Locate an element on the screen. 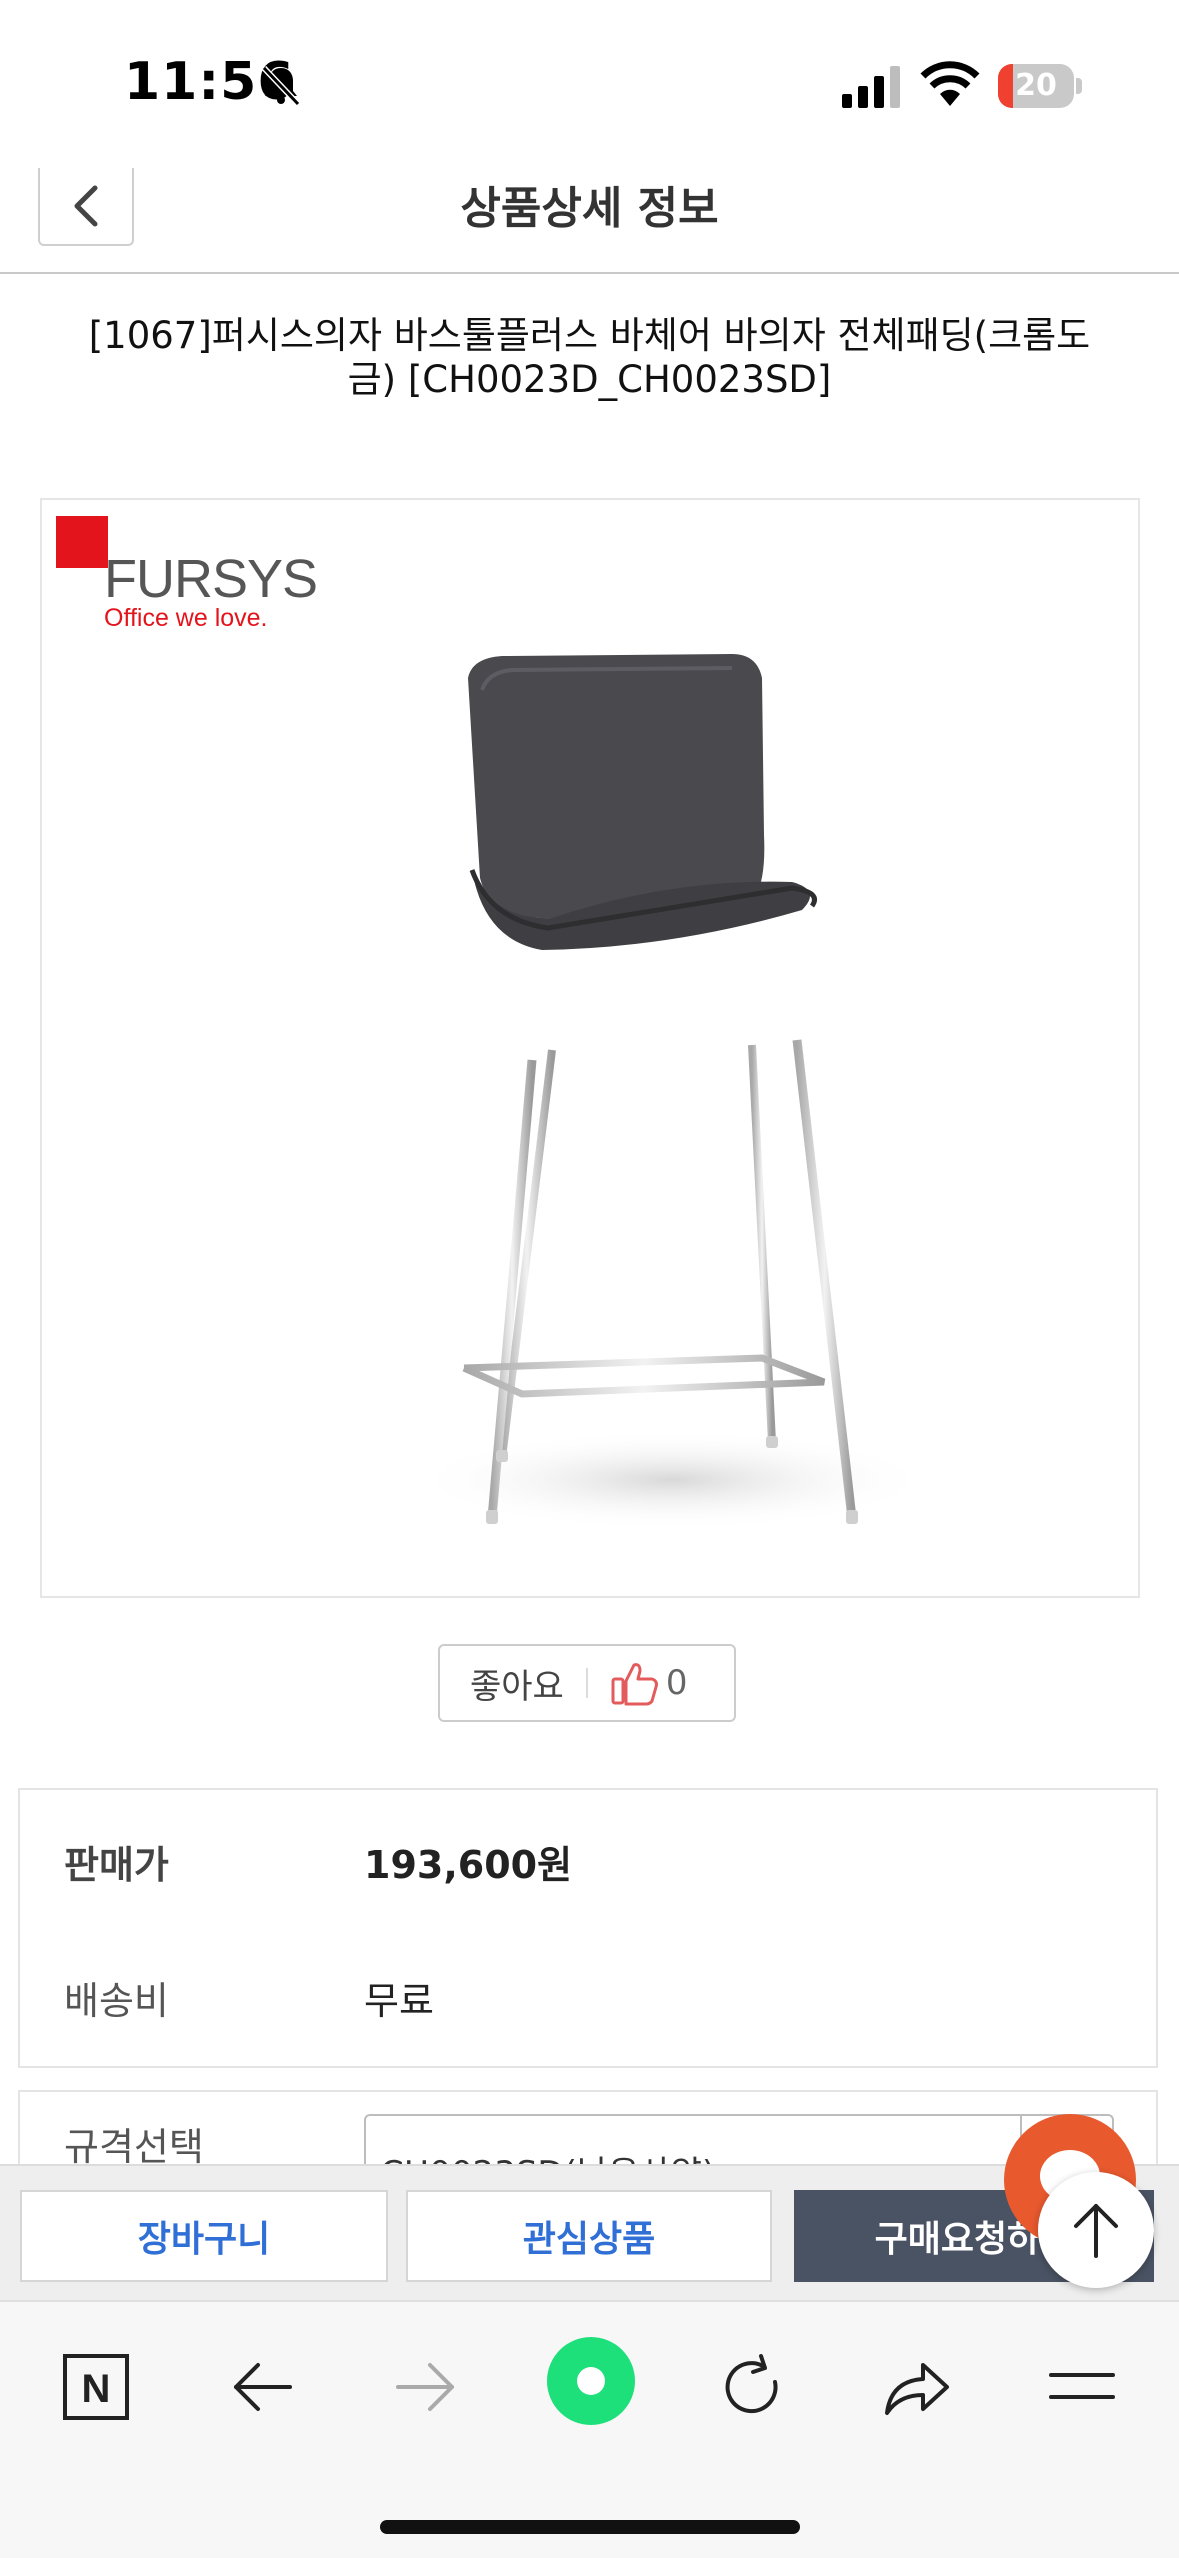 The image size is (1179, 2558). thumbs-up-icon is located at coordinates (634, 1684).